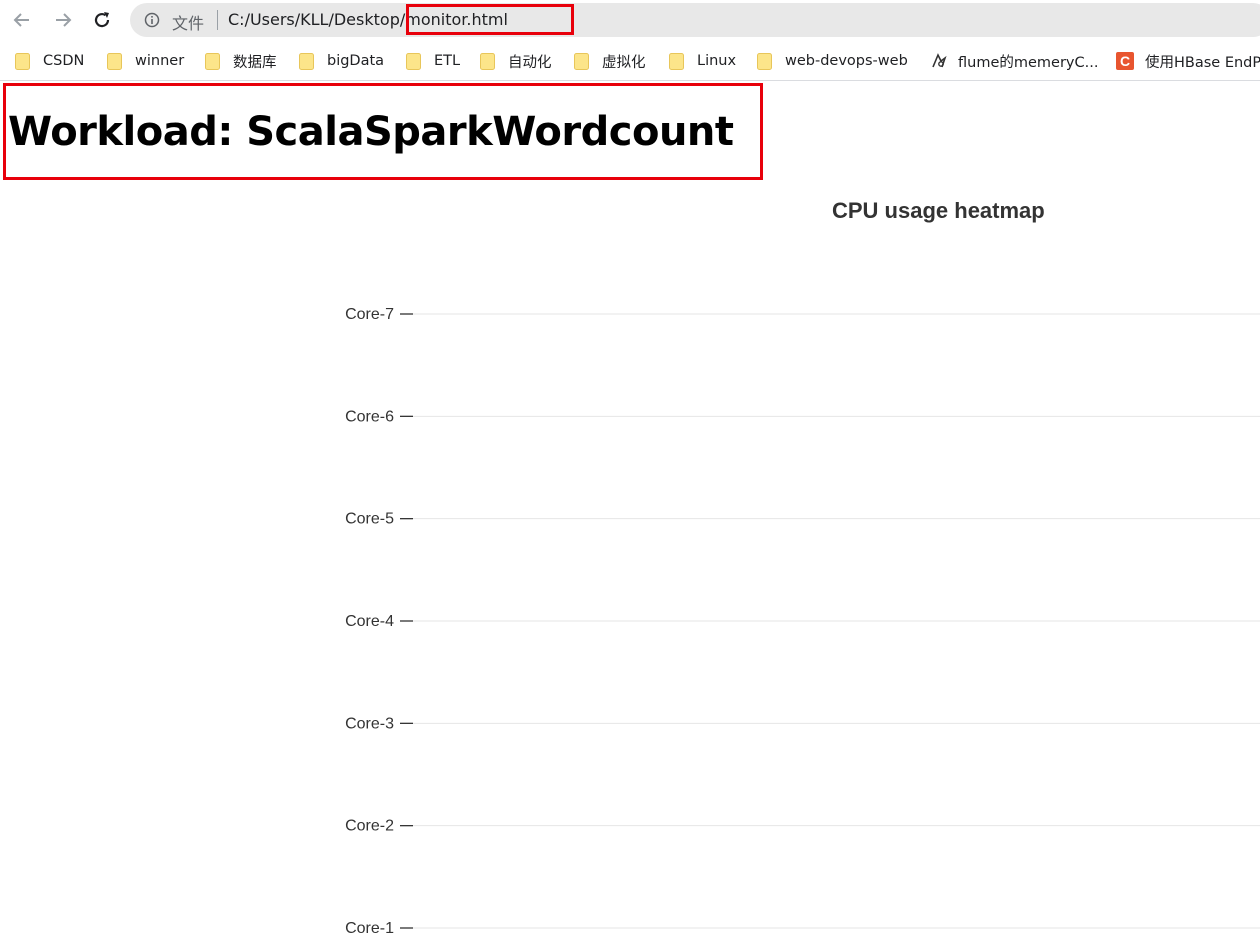 The width and height of the screenshot is (1260, 949). What do you see at coordinates (369, 928) in the screenshot?
I see `y-tick-label-core-1: Core-1` at bounding box center [369, 928].